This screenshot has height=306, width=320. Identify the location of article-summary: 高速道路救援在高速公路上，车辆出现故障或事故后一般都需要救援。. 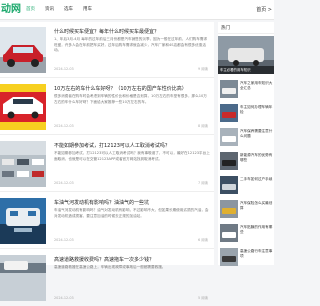
(110, 267).